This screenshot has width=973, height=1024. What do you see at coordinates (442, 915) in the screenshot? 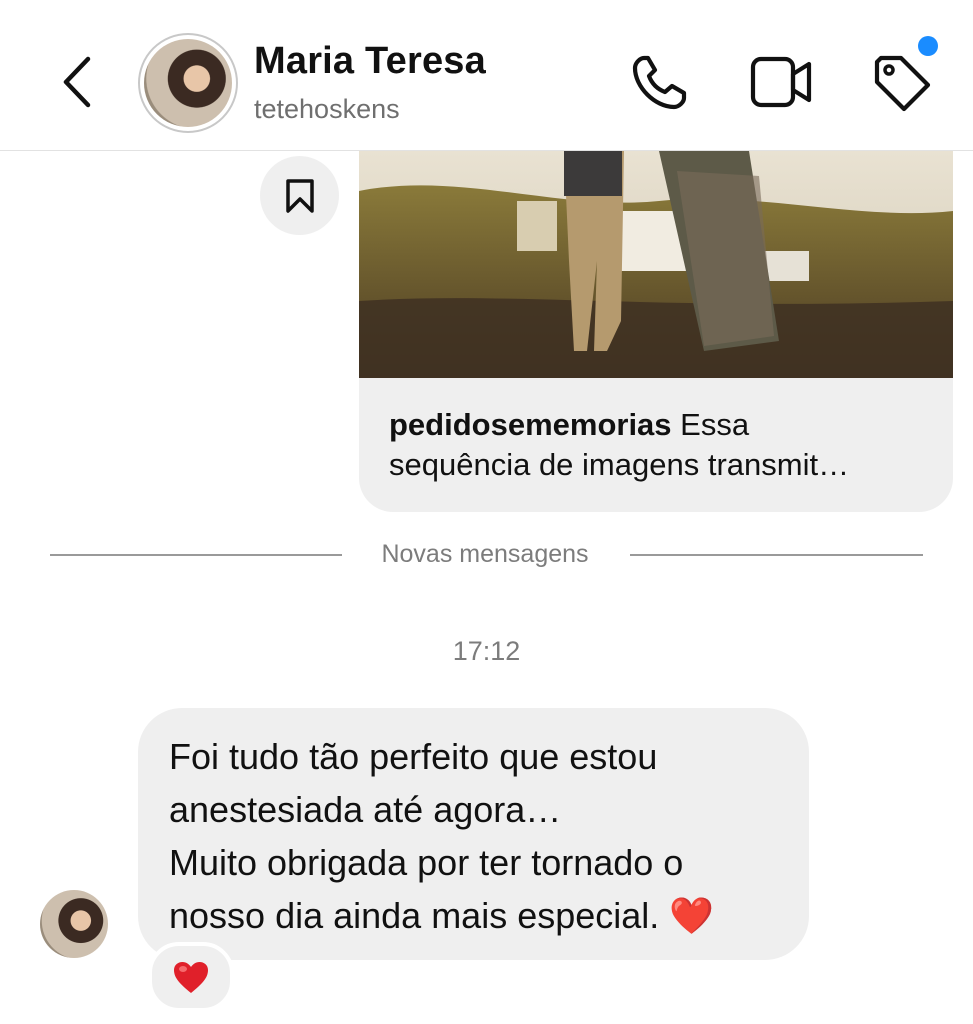
I see `message-line: nosso dia ainda mais especial. ❤️` at bounding box center [442, 915].